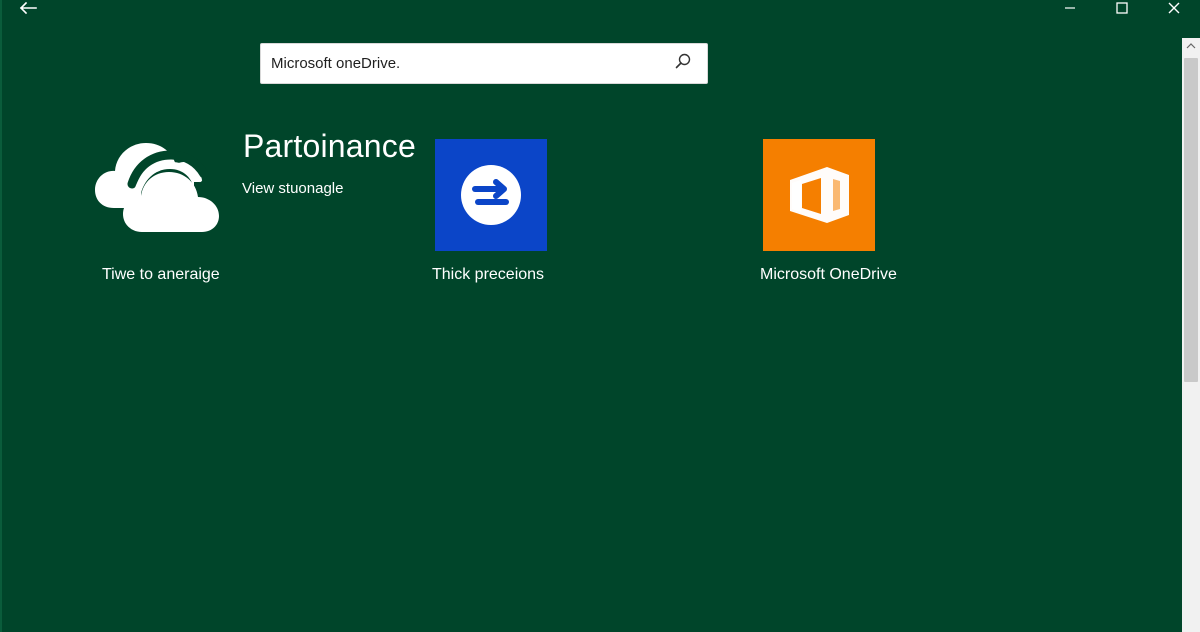  What do you see at coordinates (1, 316) in the screenshot?
I see `window-left-border` at bounding box center [1, 316].